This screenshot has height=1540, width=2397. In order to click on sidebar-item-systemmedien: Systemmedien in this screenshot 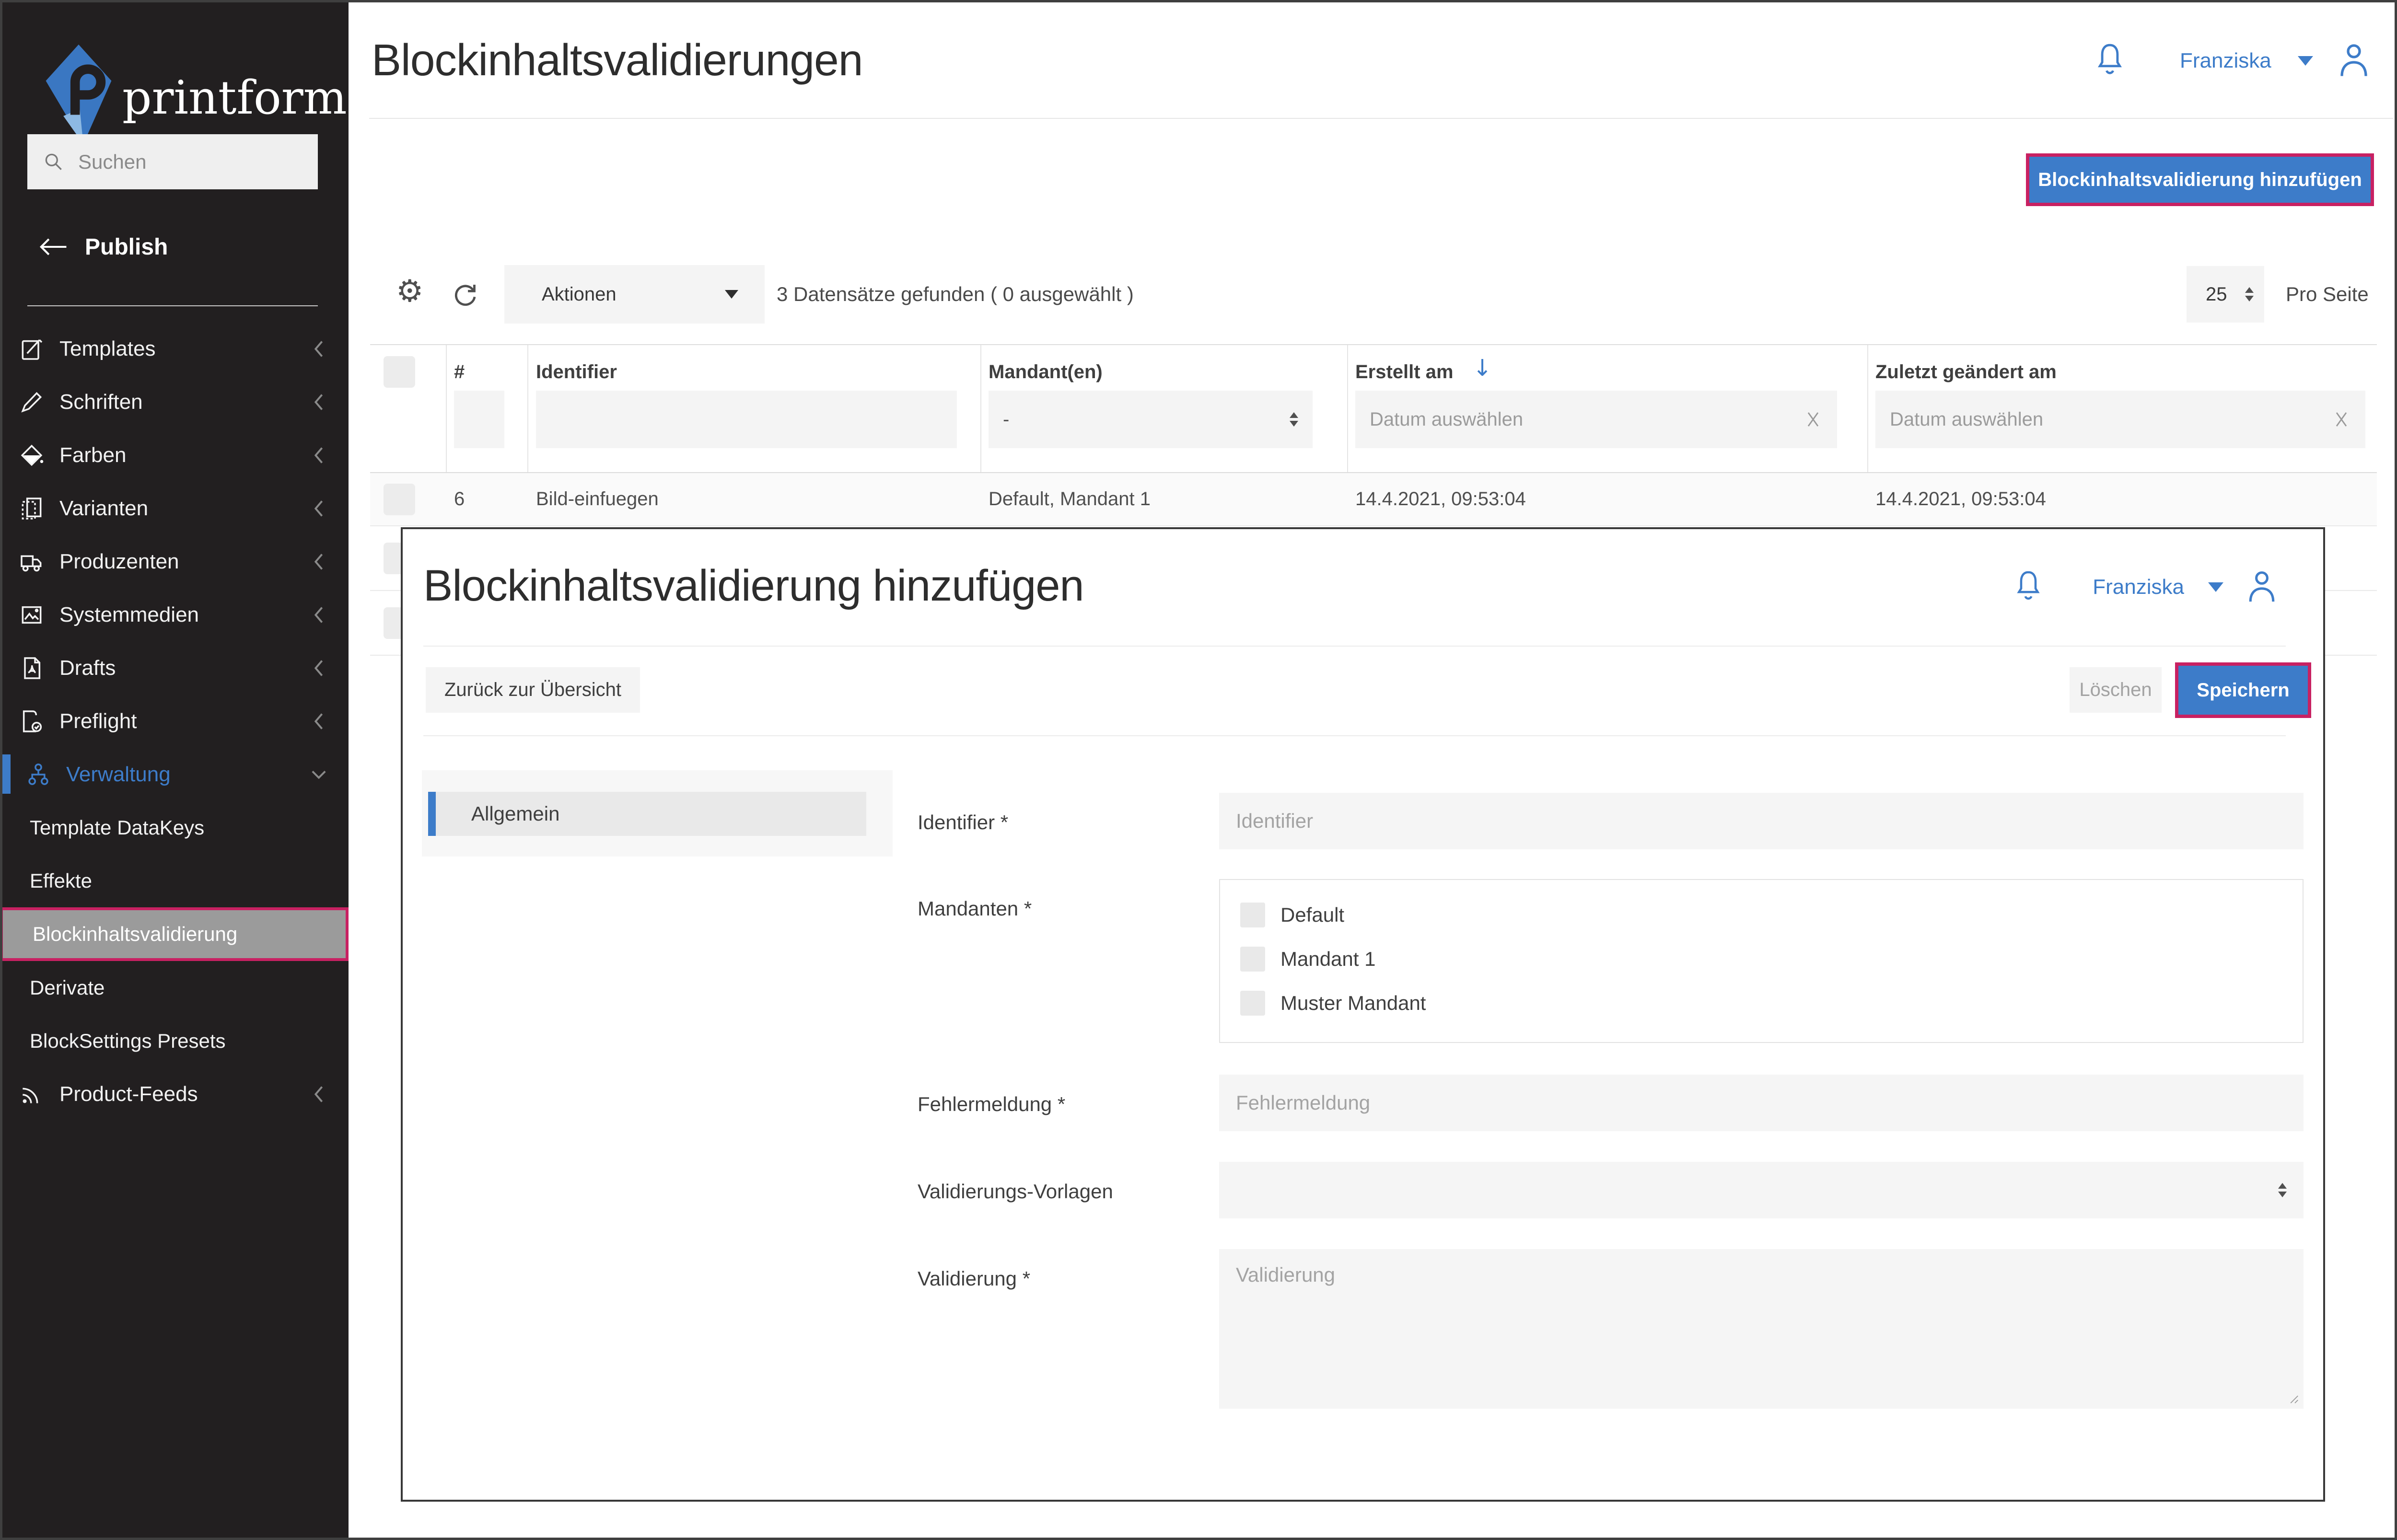, I will do `click(174, 614)`.